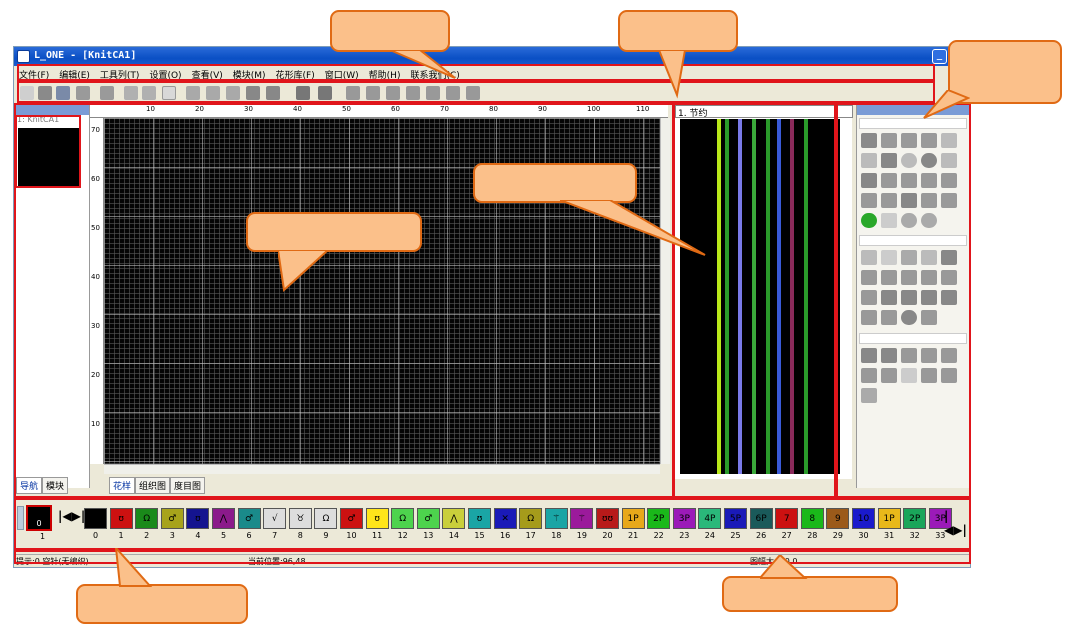 Image resolution: width=1066 pixels, height=628 pixels. Describe the element at coordinates (476, 92) in the screenshot. I see `highlight-toolbar` at that location.